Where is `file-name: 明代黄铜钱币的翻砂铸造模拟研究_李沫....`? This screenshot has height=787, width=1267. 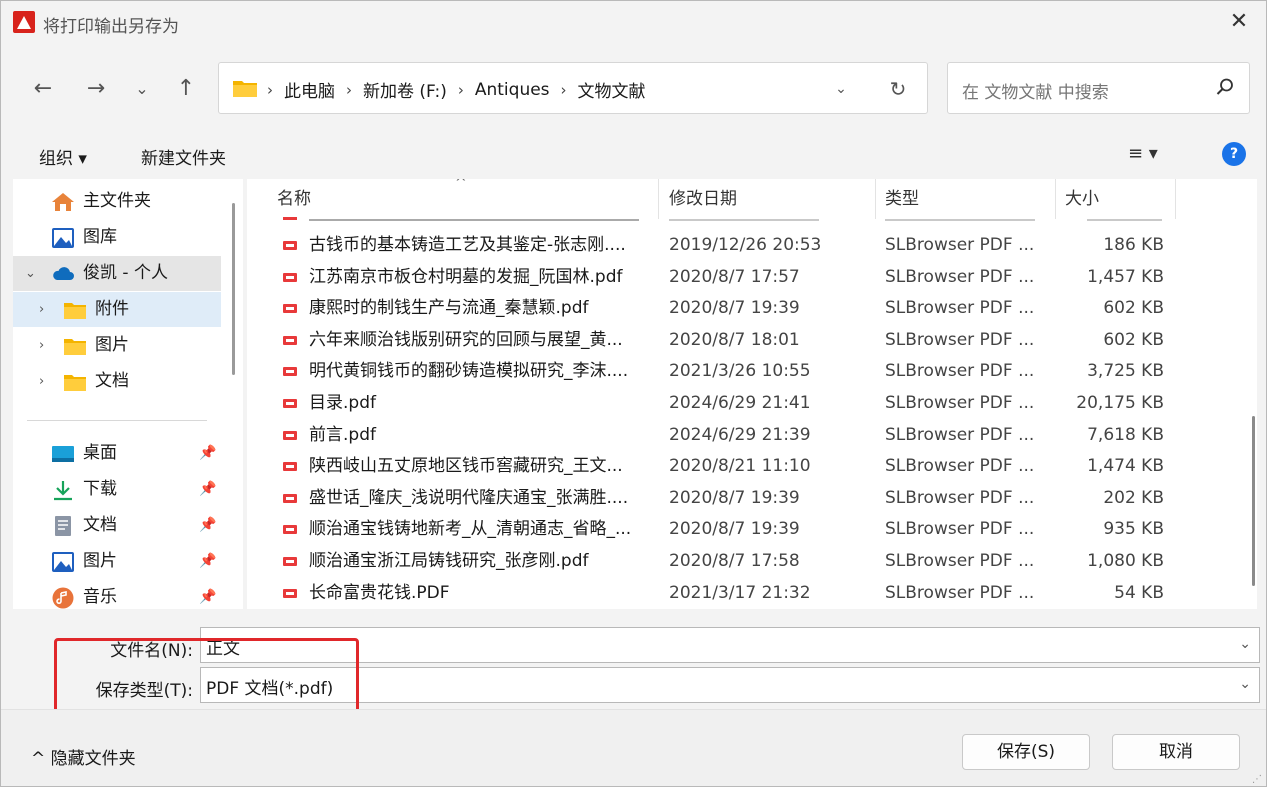
file-name: 明代黄铜钱币的翻砂铸造模拟研究_李沫.... is located at coordinates (482, 371).